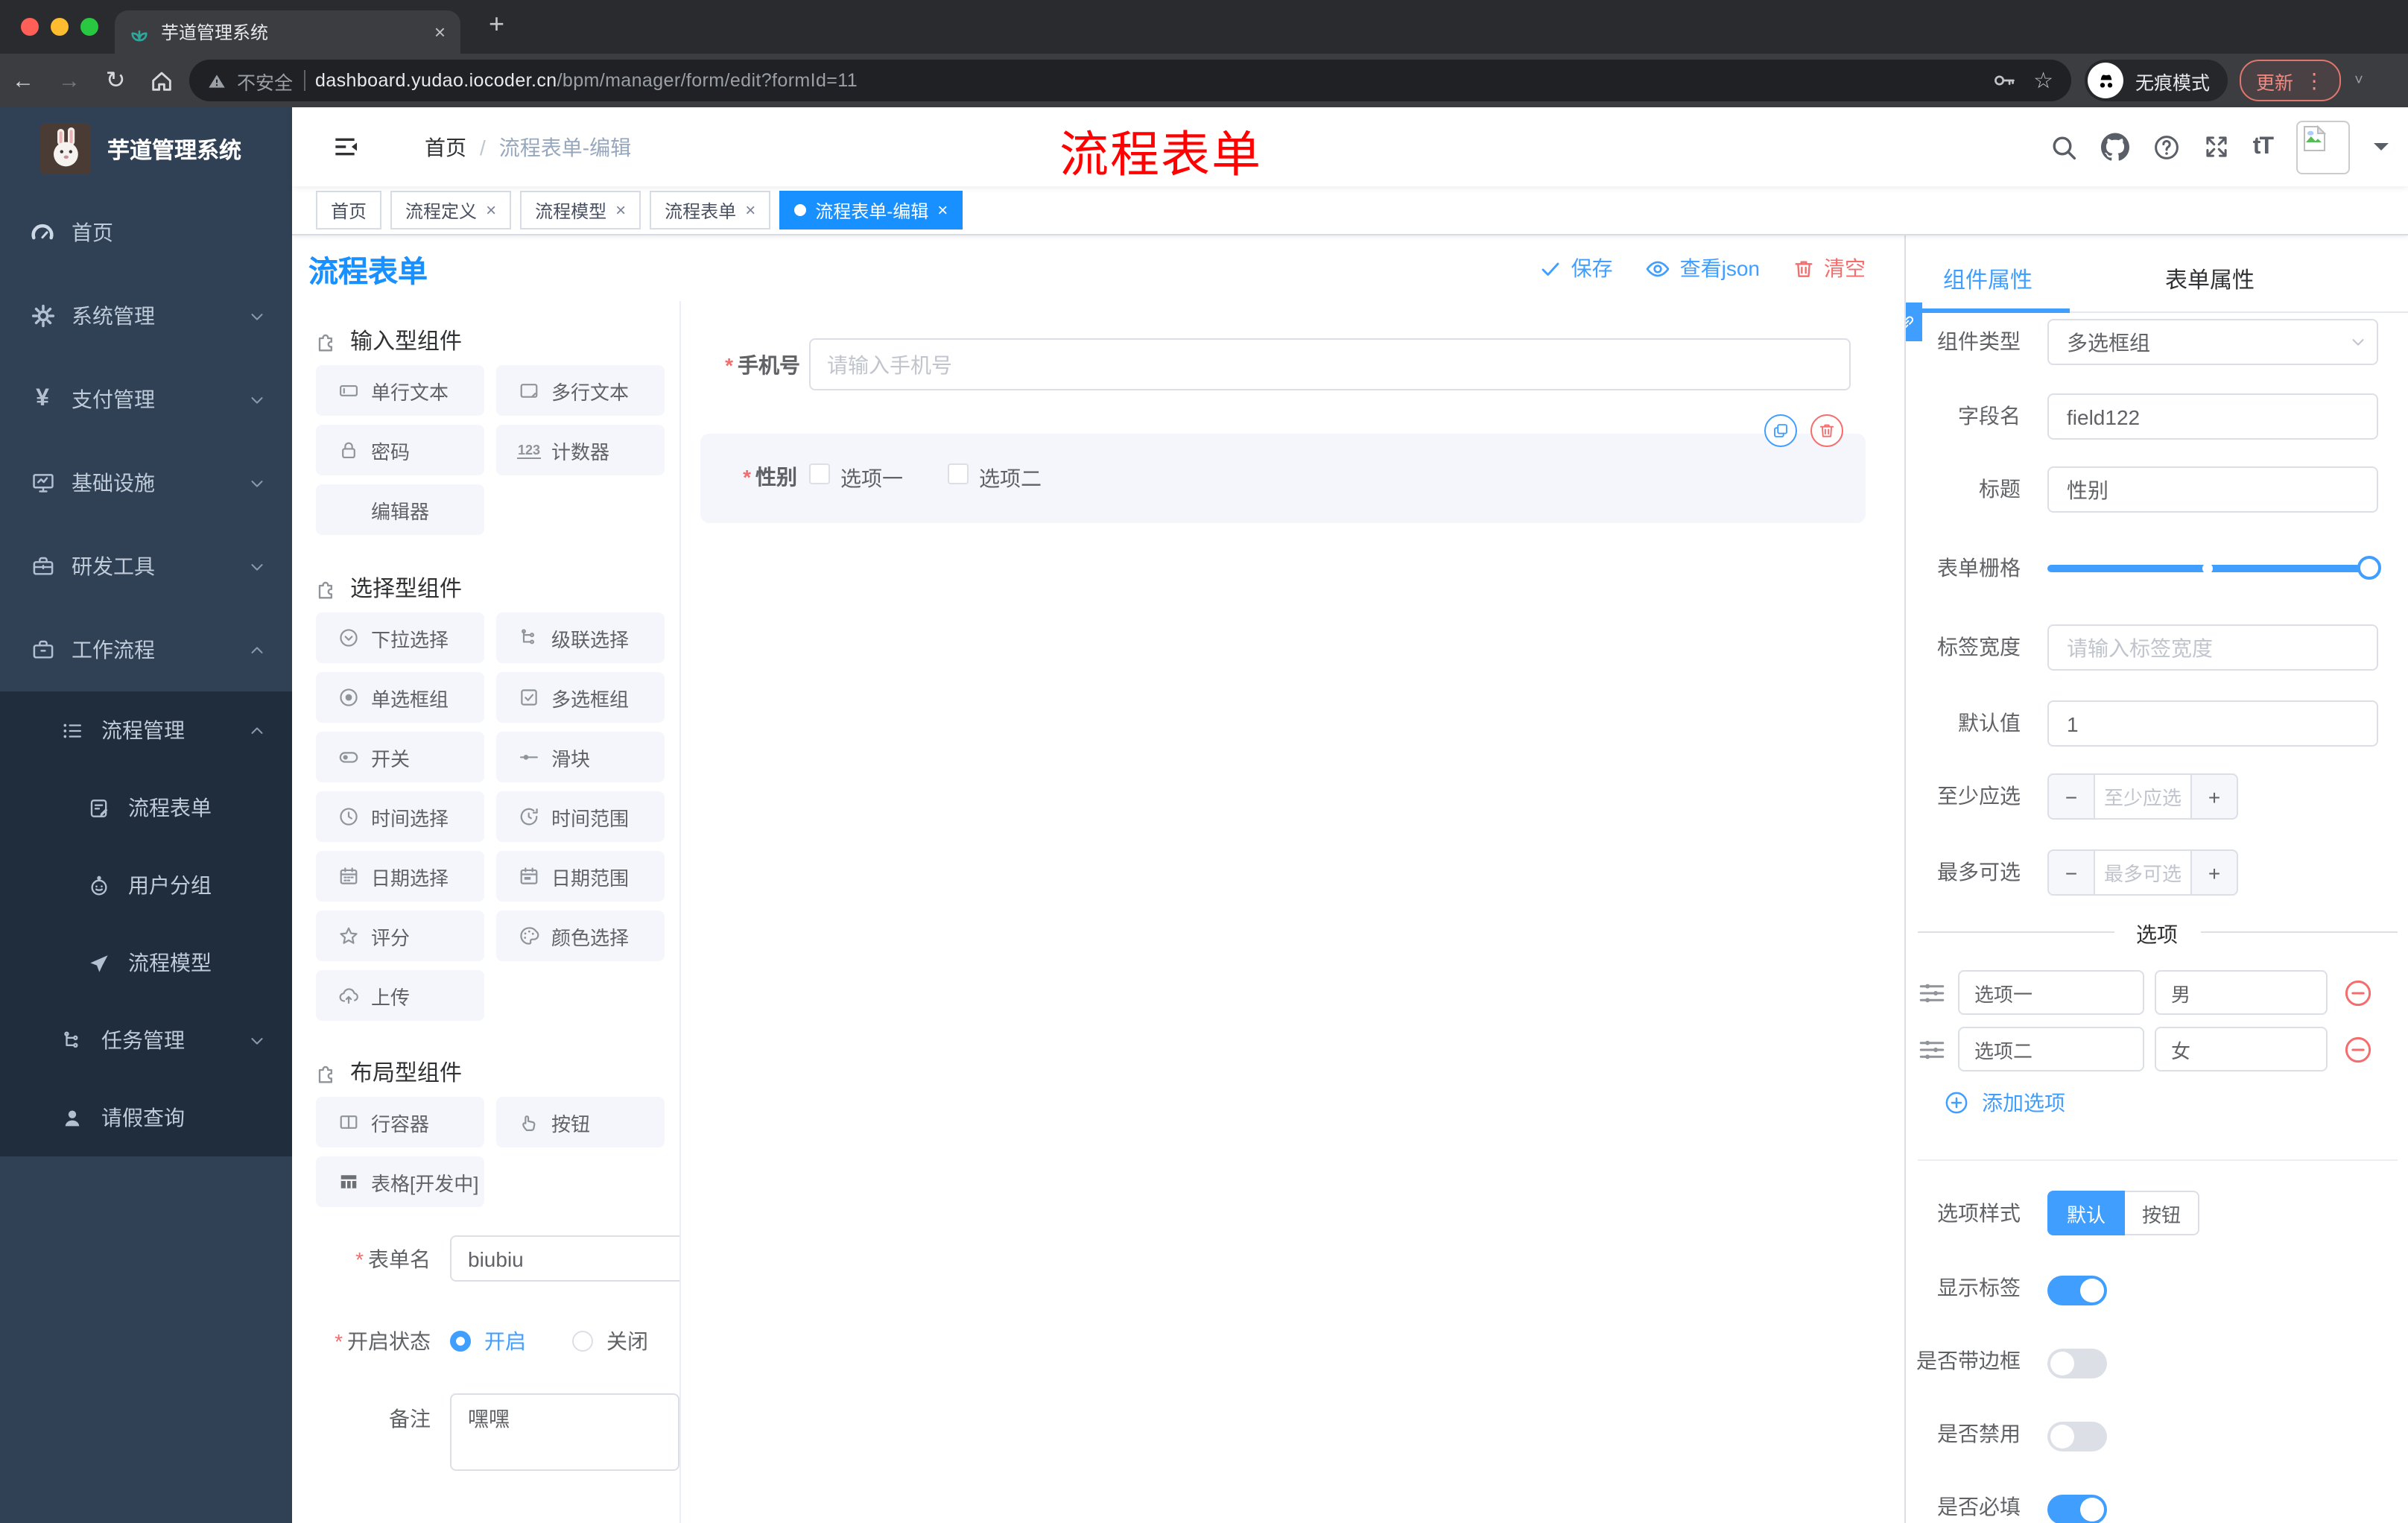 This screenshot has height=1523, width=2408. Describe the element at coordinates (1576, 268) in the screenshot. I see `save-button: 保存` at that location.